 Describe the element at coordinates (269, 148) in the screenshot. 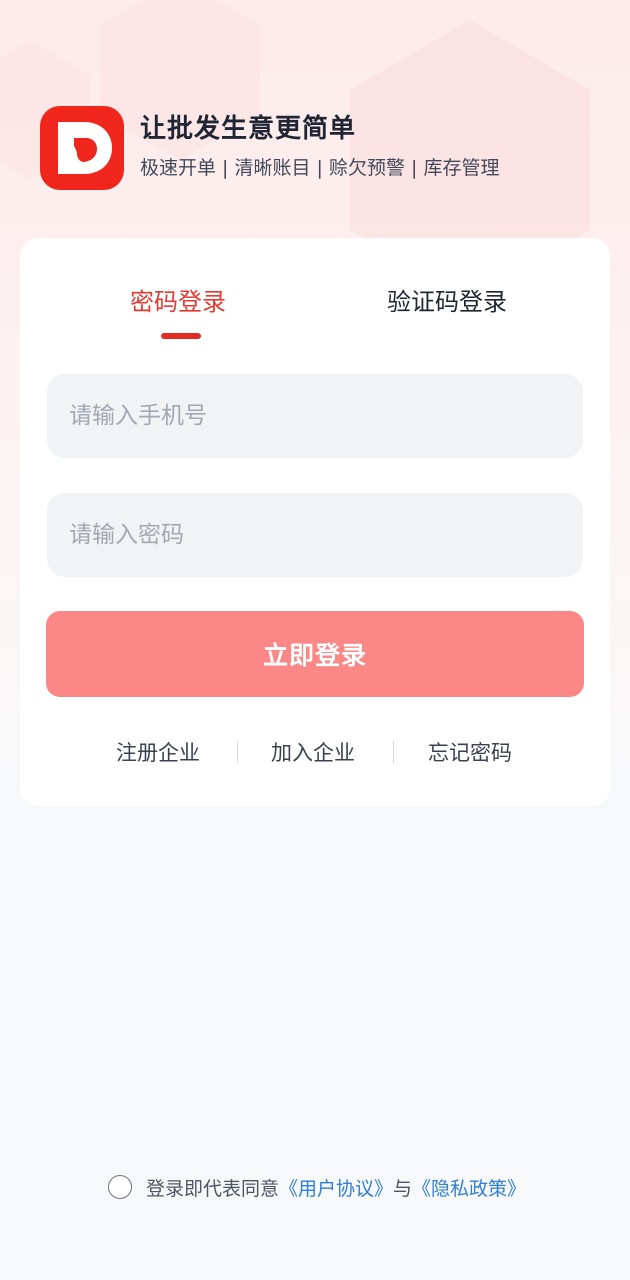

I see `brand-header: 让批发生意更简单 极速开单 | 清晰账目 | 赊欠预警 | 库存管理` at that location.